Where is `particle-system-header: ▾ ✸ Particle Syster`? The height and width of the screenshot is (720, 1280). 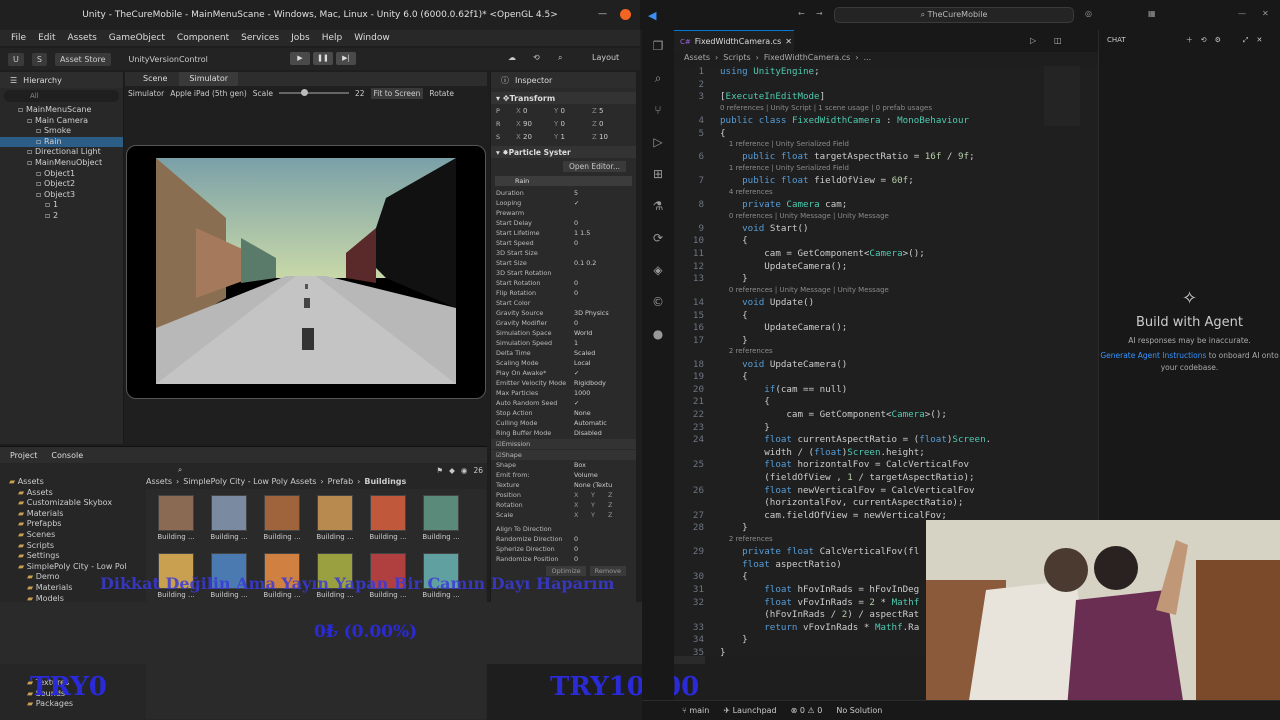
particle-system-header: ▾ ✸ Particle Syster is located at coordinates (563, 152).